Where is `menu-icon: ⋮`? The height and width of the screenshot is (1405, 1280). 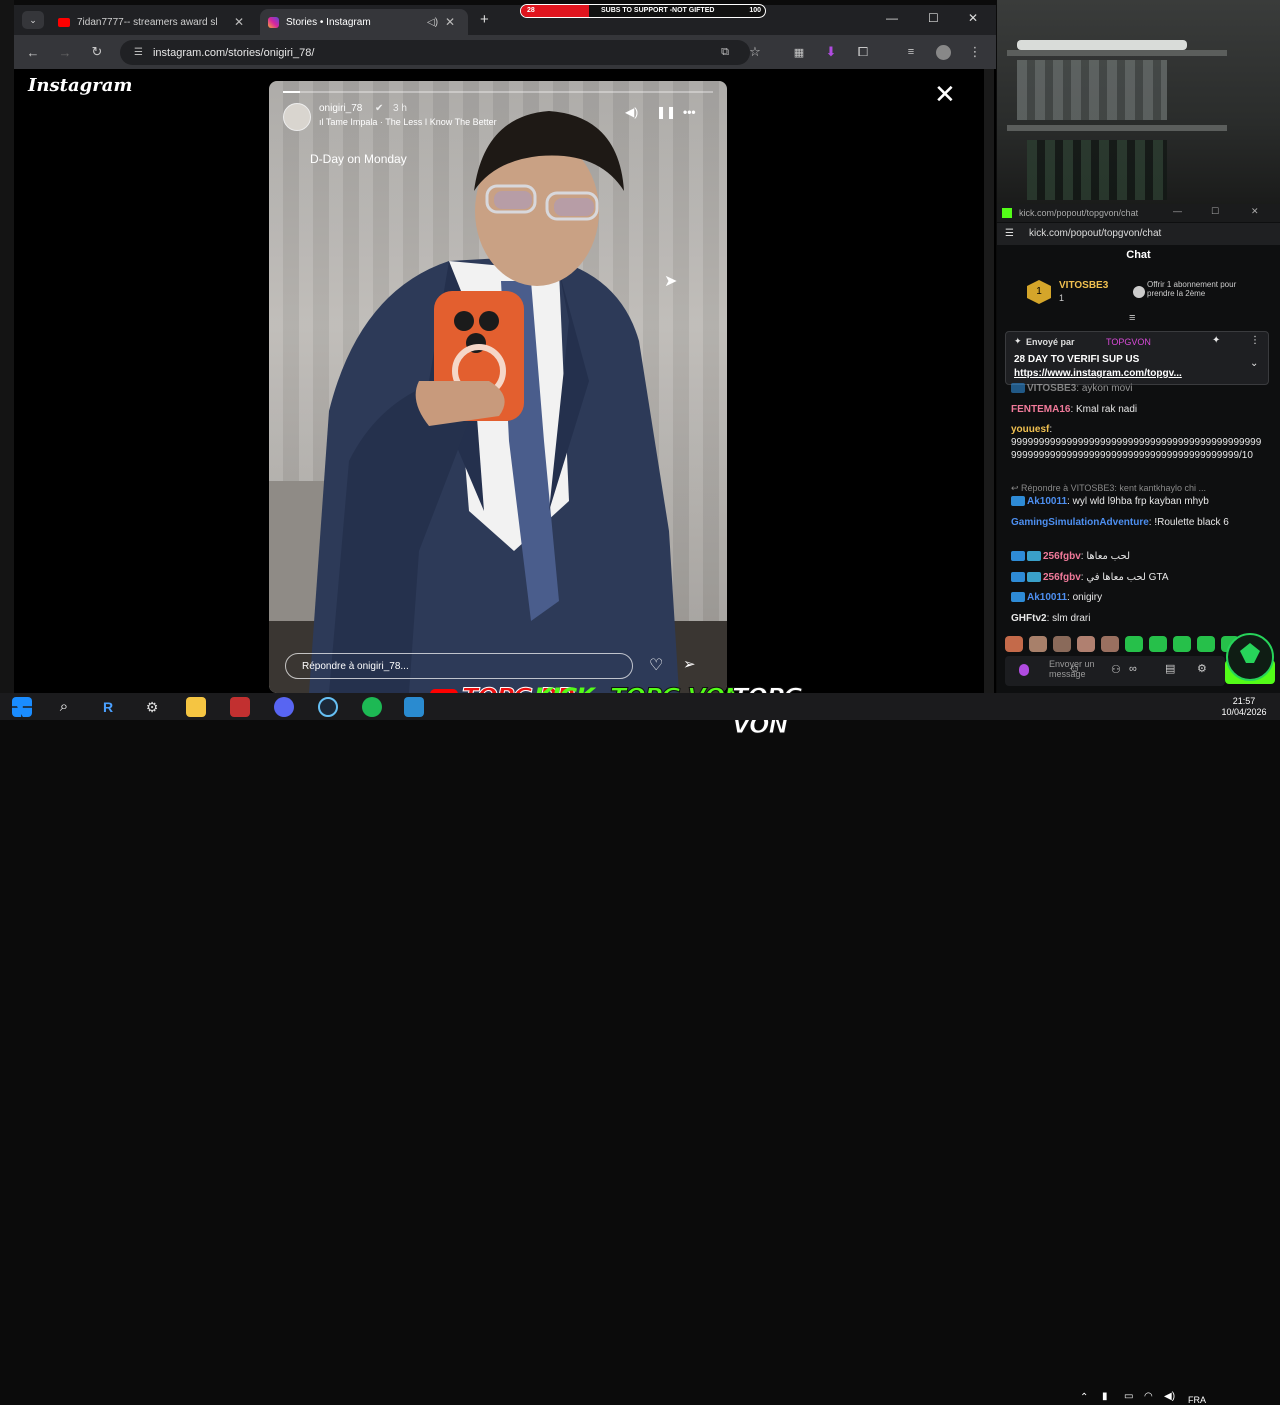 menu-icon: ⋮ is located at coordinates (975, 52).